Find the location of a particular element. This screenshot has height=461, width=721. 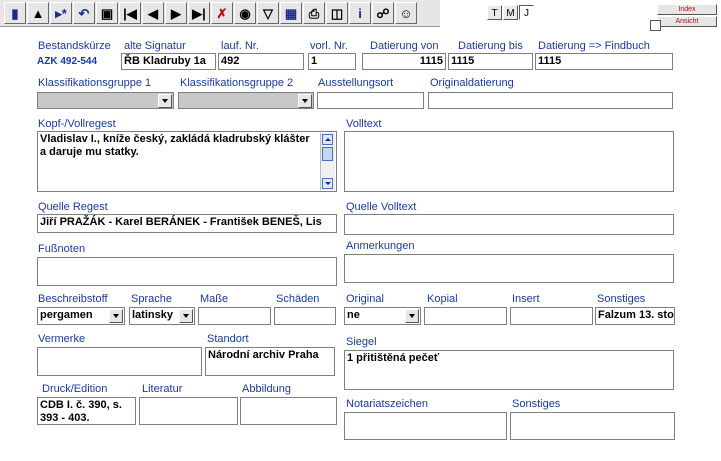

masse-label: Maße is located at coordinates (214, 299).